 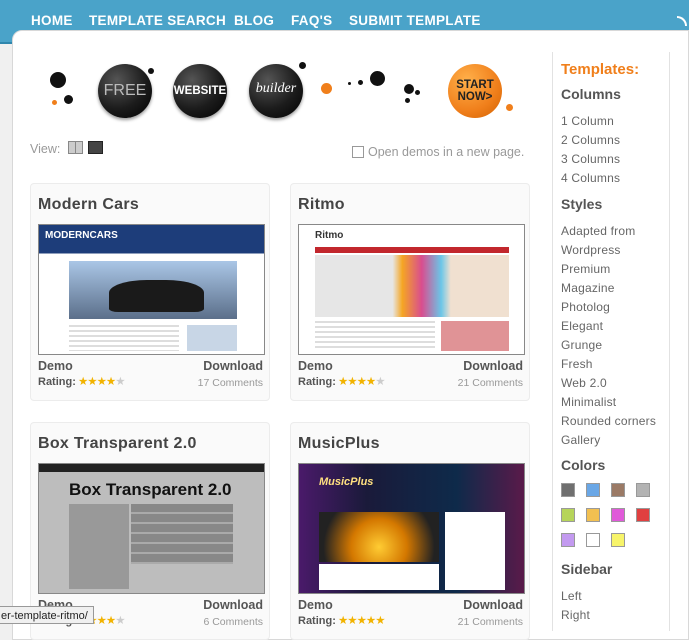 I want to click on thumbnail-logo: MusicPlus, so click(x=346, y=482).